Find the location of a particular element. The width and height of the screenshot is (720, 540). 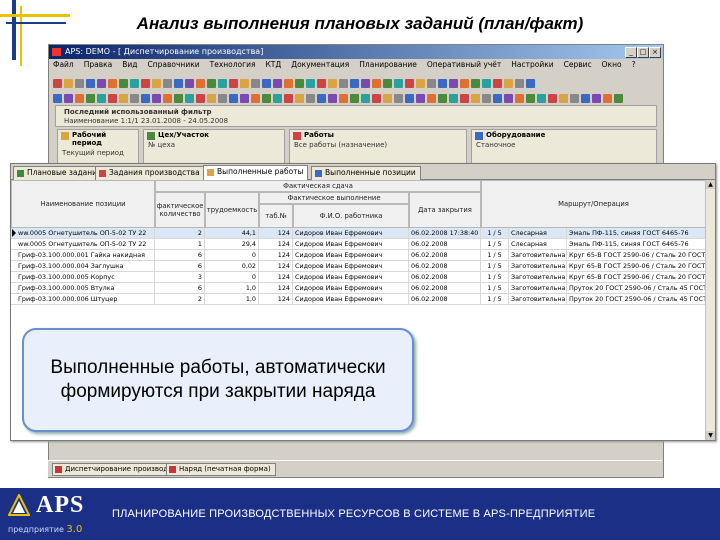

group-works: Работы Все работы (назначение) is located at coordinates (378, 148).